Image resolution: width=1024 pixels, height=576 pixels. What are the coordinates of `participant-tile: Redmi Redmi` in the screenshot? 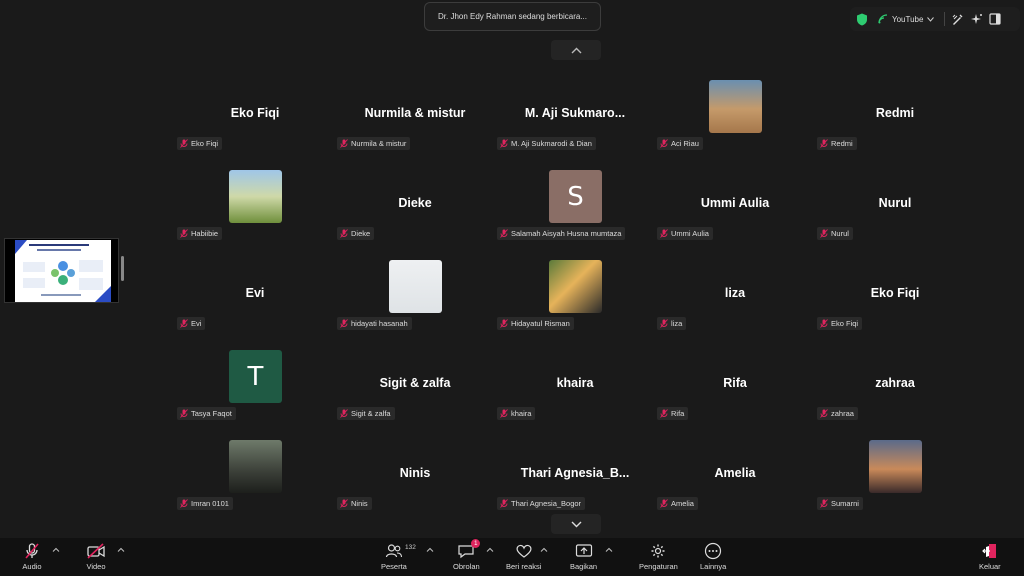 It's located at (895, 121).